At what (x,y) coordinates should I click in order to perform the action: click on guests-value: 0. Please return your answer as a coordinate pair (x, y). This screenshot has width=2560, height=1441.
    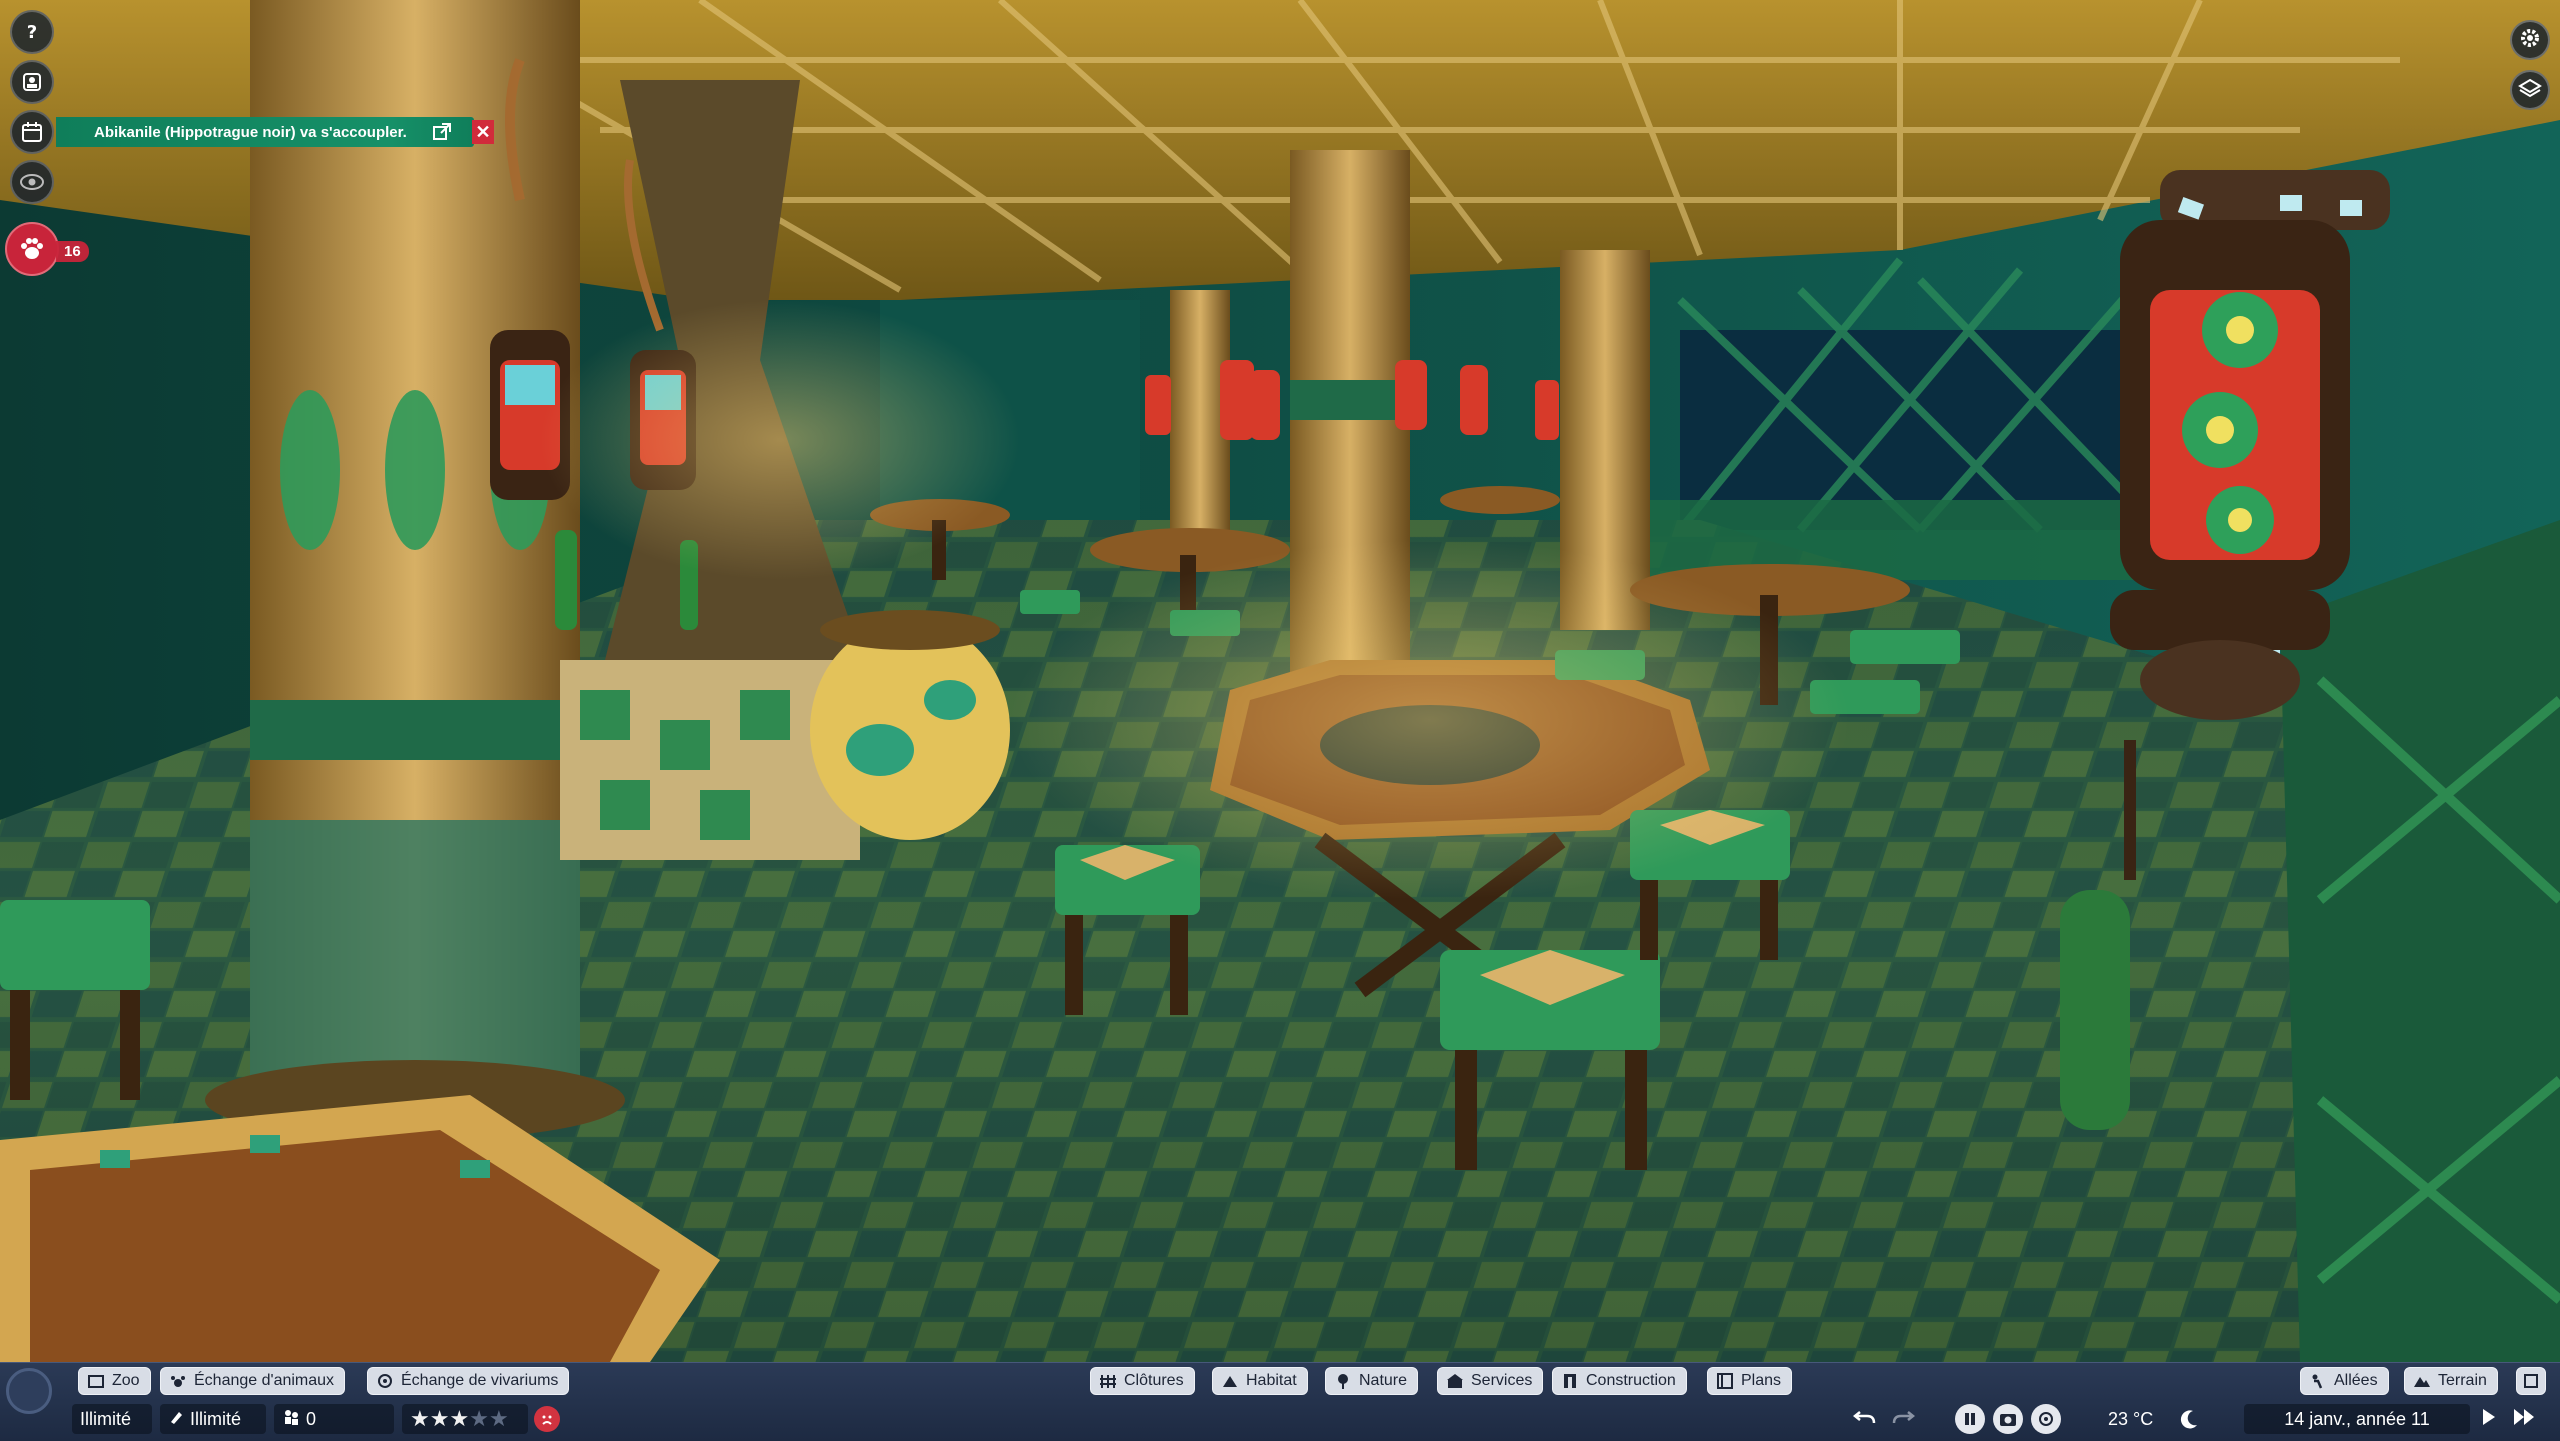
    Looking at the image, I should click on (311, 1418).